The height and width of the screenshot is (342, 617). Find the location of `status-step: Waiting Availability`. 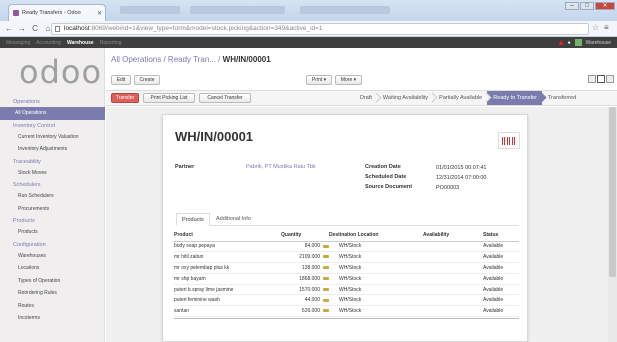

status-step: Waiting Availability is located at coordinates (407, 98).